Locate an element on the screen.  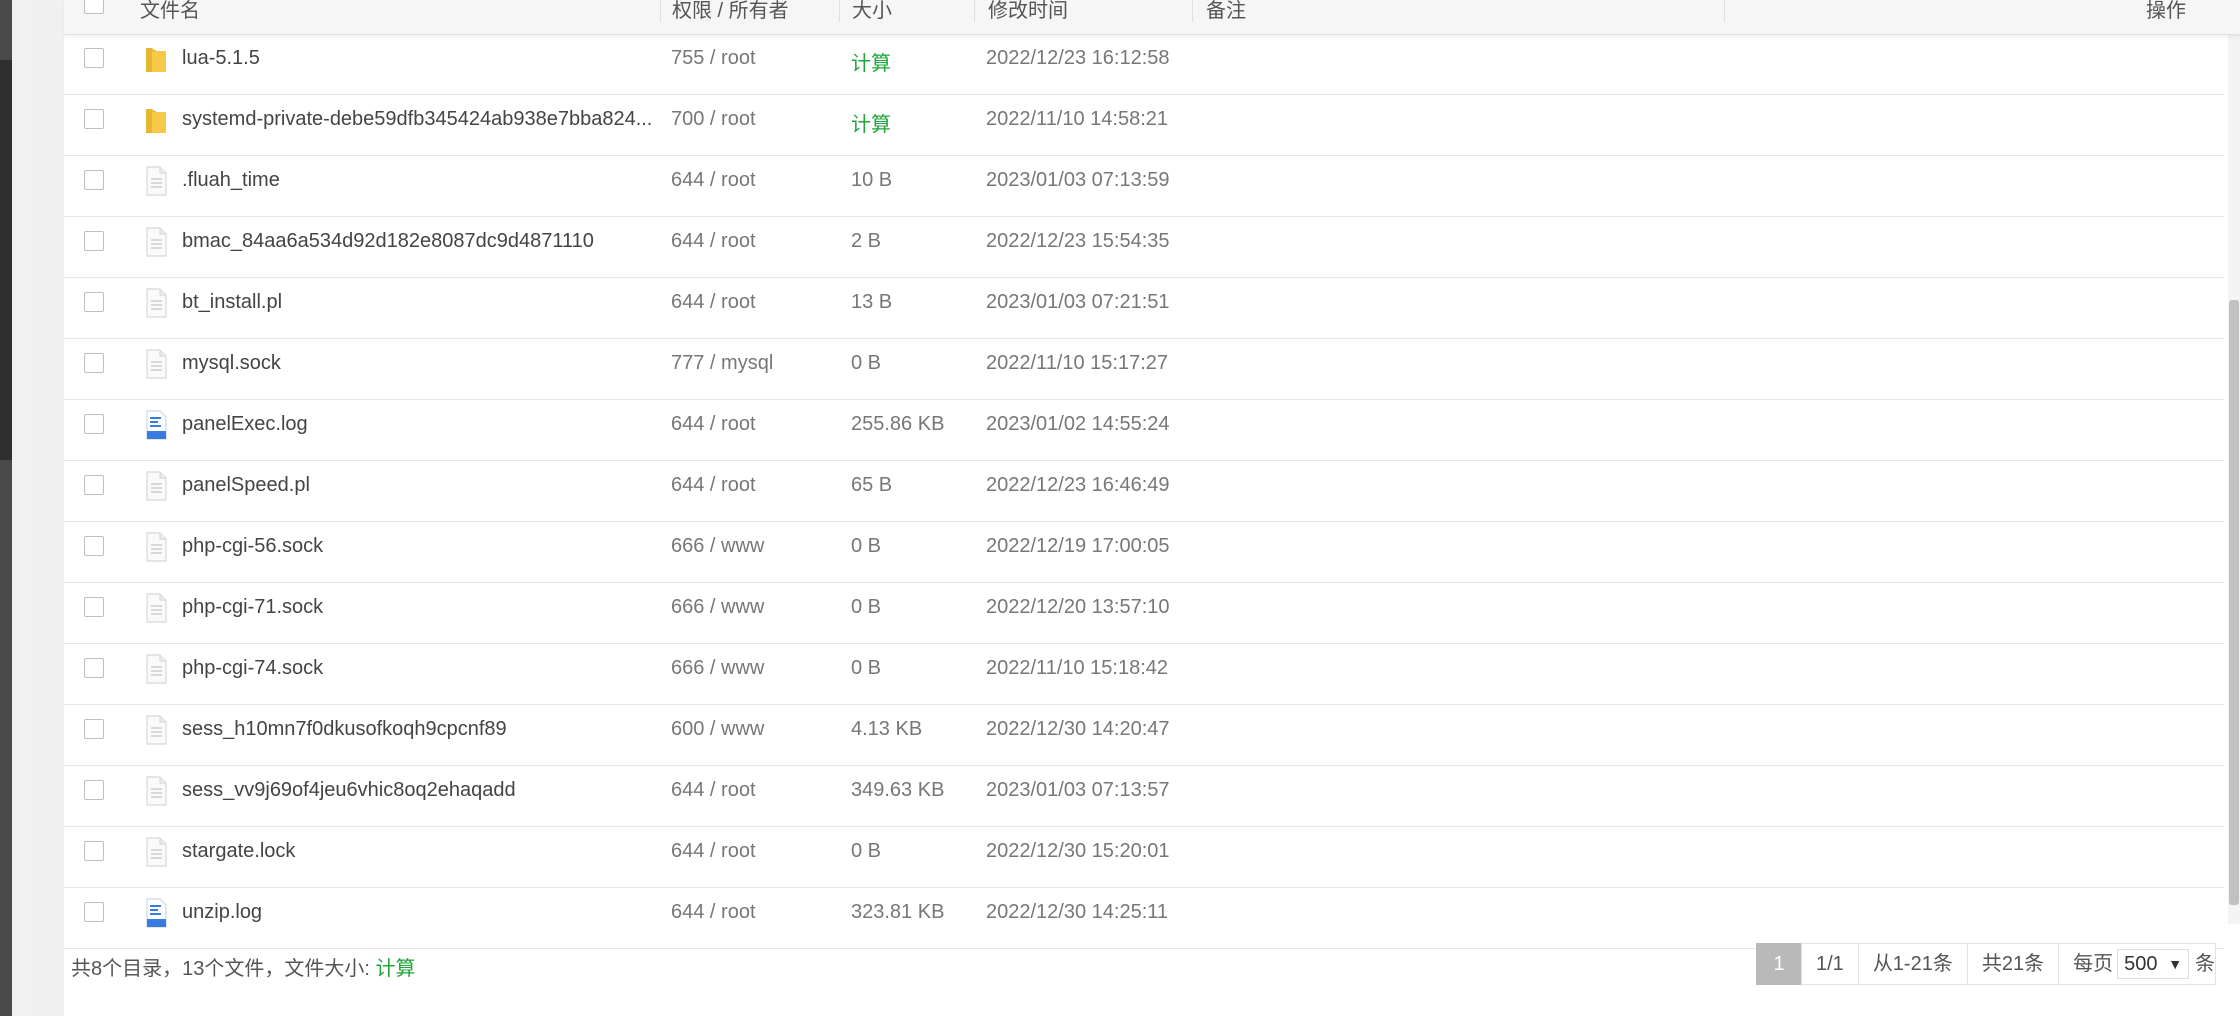
header-size: 大小 is located at coordinates (872, 11).